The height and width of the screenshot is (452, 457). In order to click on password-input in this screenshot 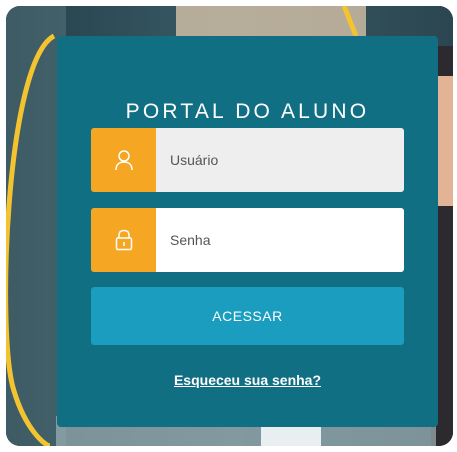, I will do `click(280, 240)`.